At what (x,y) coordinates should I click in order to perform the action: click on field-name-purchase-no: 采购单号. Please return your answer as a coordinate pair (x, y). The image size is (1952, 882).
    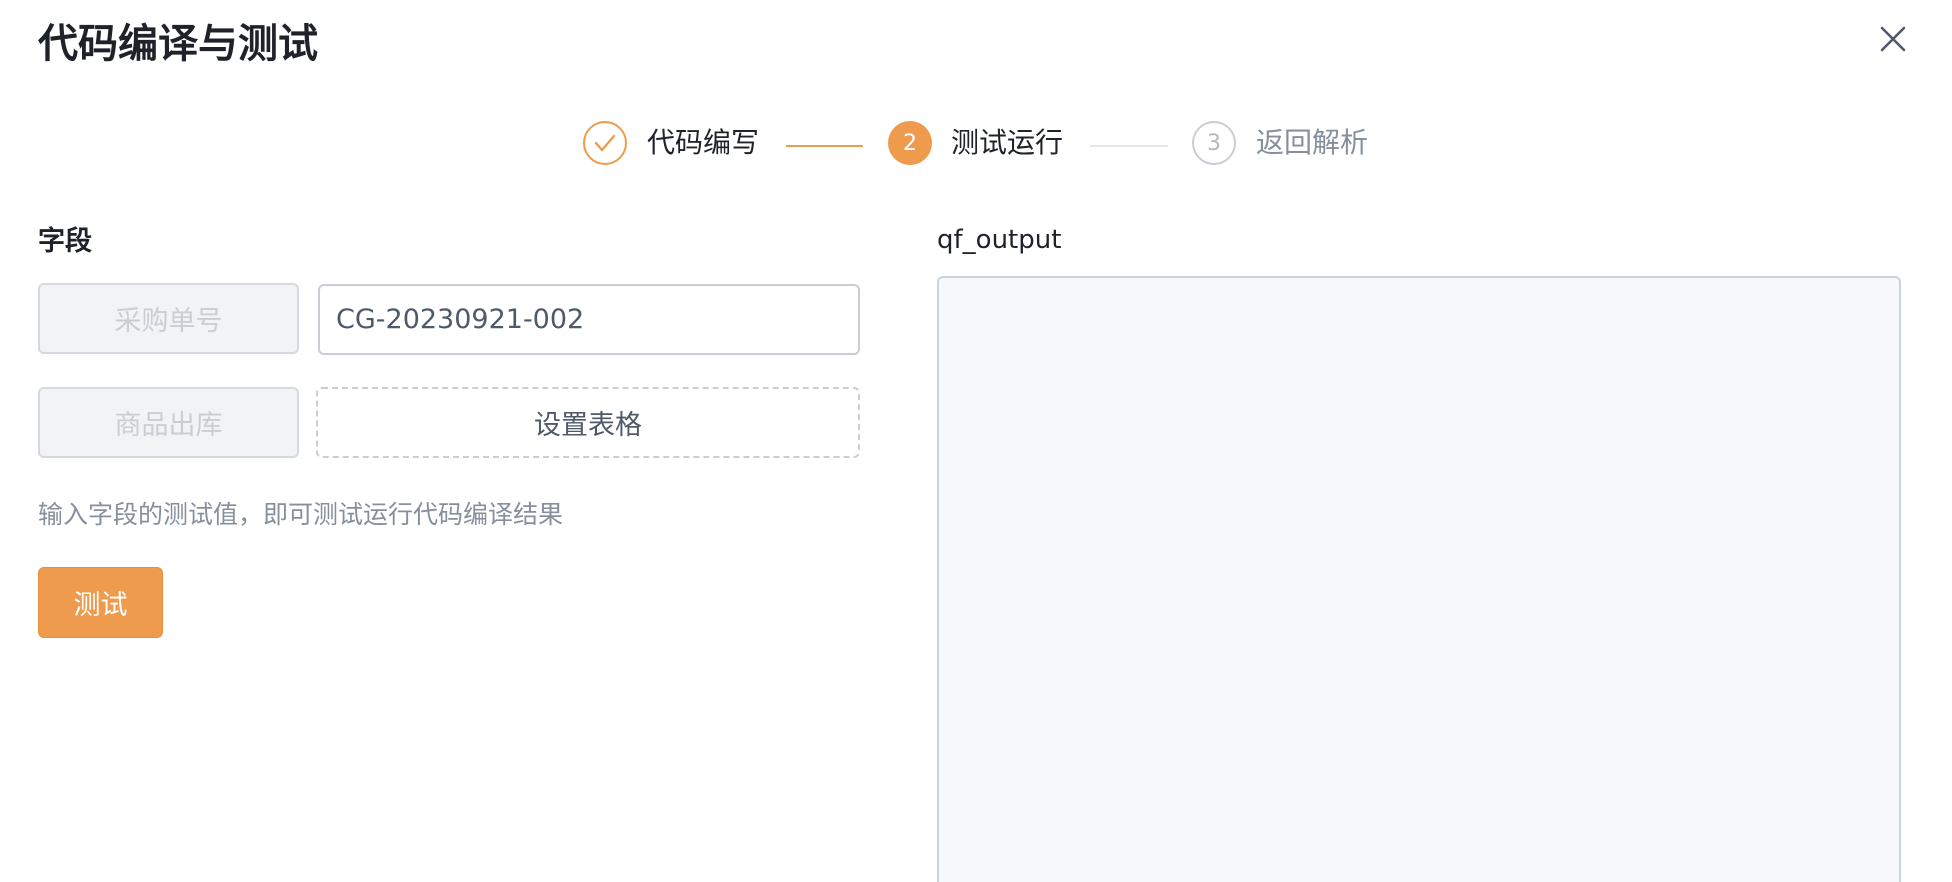
    Looking at the image, I should click on (168, 318).